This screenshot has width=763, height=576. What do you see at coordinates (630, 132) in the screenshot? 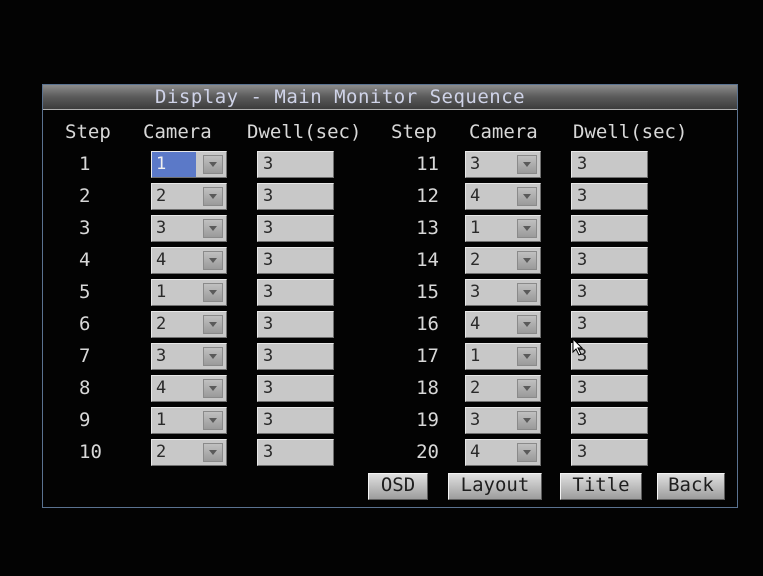
I see `header-dwell-right: Dwell(sec)` at bounding box center [630, 132].